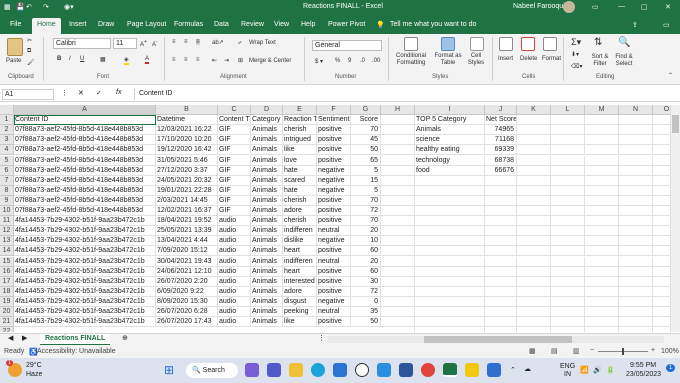 The height and width of the screenshot is (383, 680). Describe the element at coordinates (7, 251) in the screenshot. I see `row-header: 14` at that location.